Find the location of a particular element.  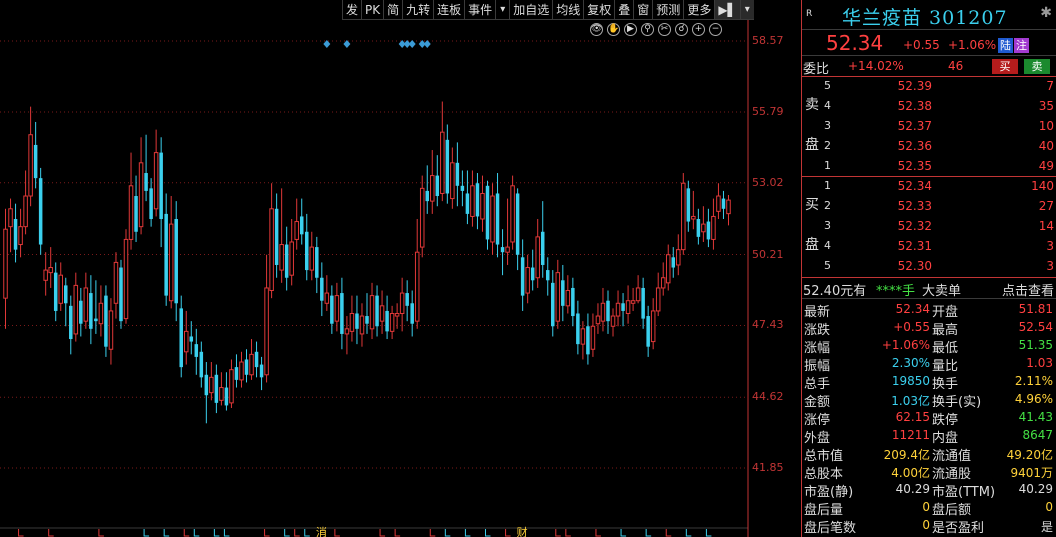

event-marker-icon is located at coordinates (412, 44).